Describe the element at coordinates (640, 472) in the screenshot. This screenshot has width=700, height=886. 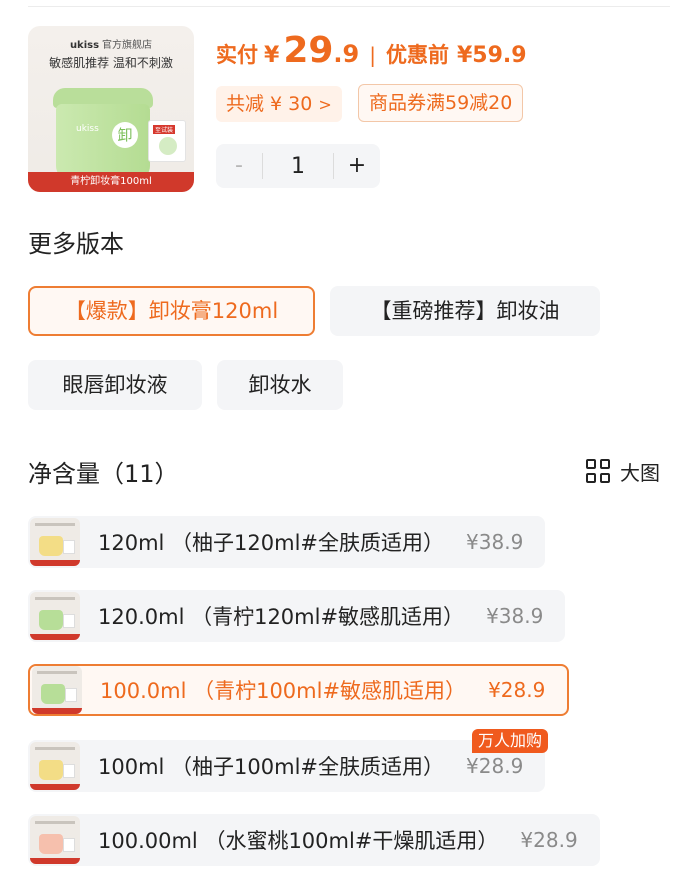
I see `big-view-label: 大图` at that location.